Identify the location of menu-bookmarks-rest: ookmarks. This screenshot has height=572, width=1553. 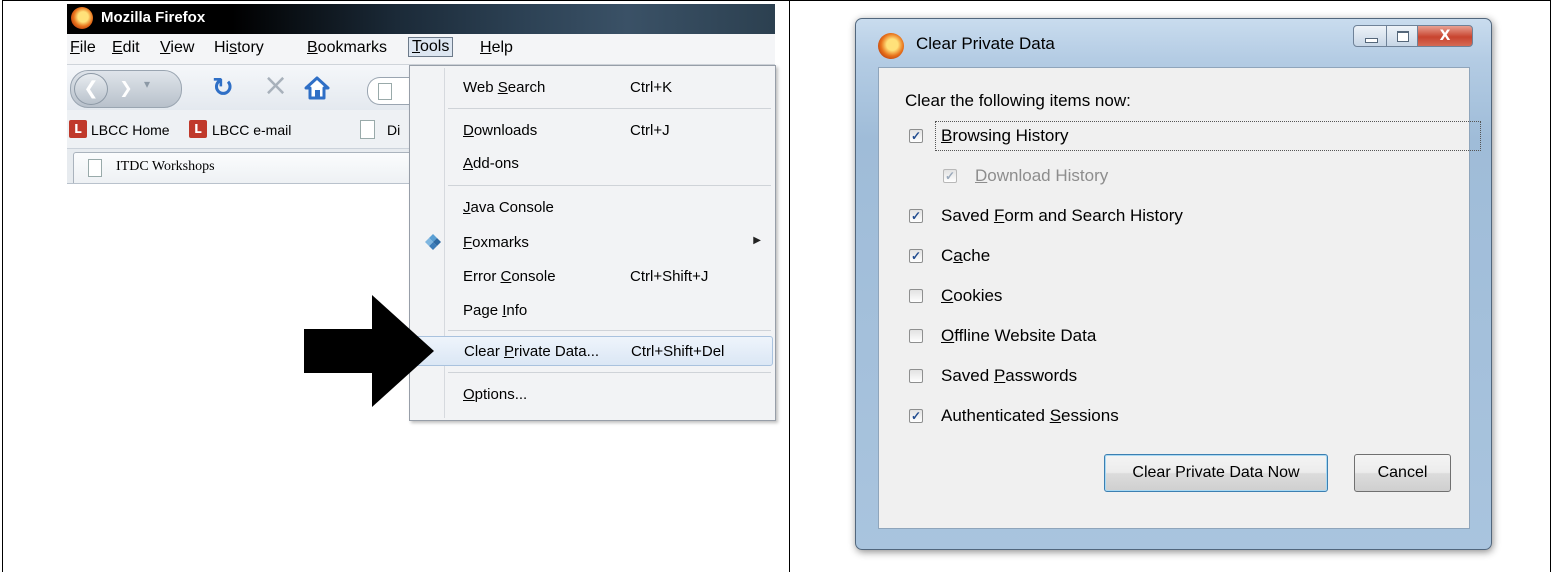
(352, 47).